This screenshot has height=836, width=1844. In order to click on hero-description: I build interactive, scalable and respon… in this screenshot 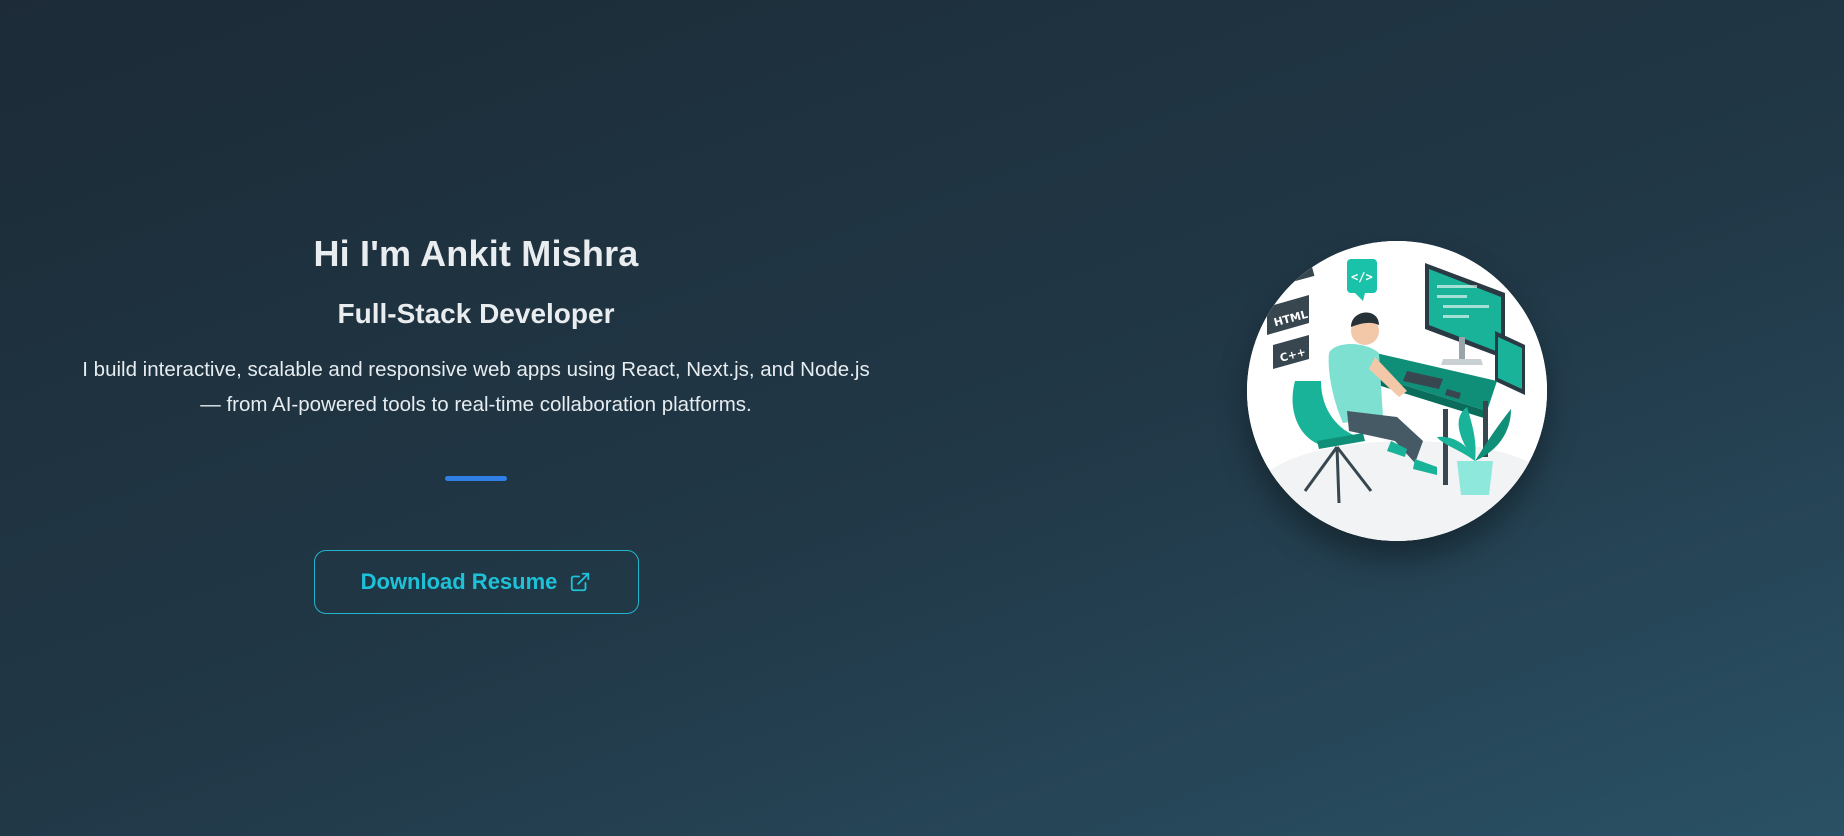, I will do `click(476, 387)`.